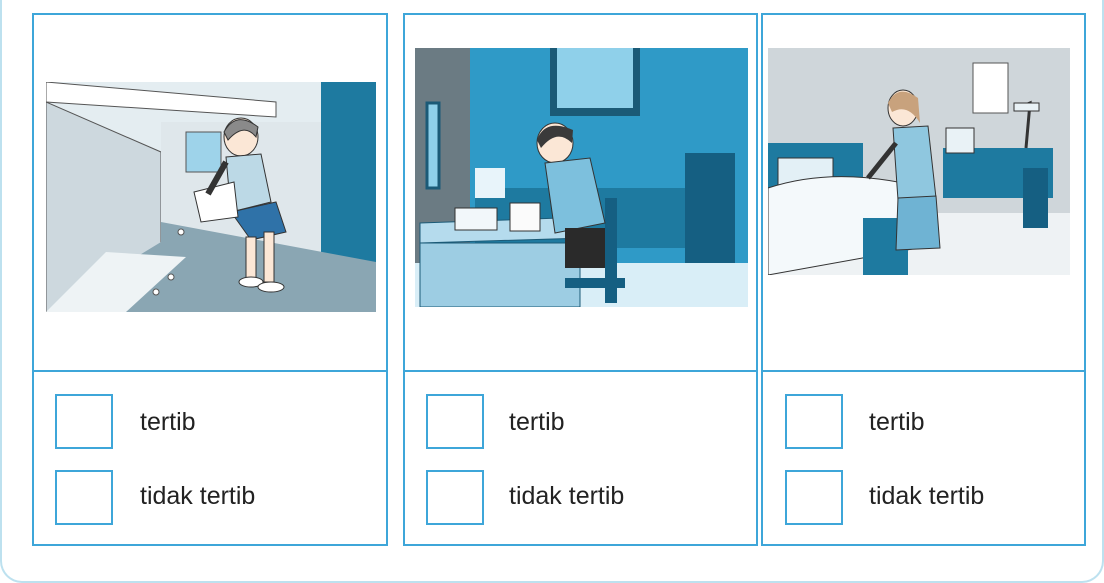  Describe the element at coordinates (211, 197) in the screenshot. I see `illustration-littering` at that location.